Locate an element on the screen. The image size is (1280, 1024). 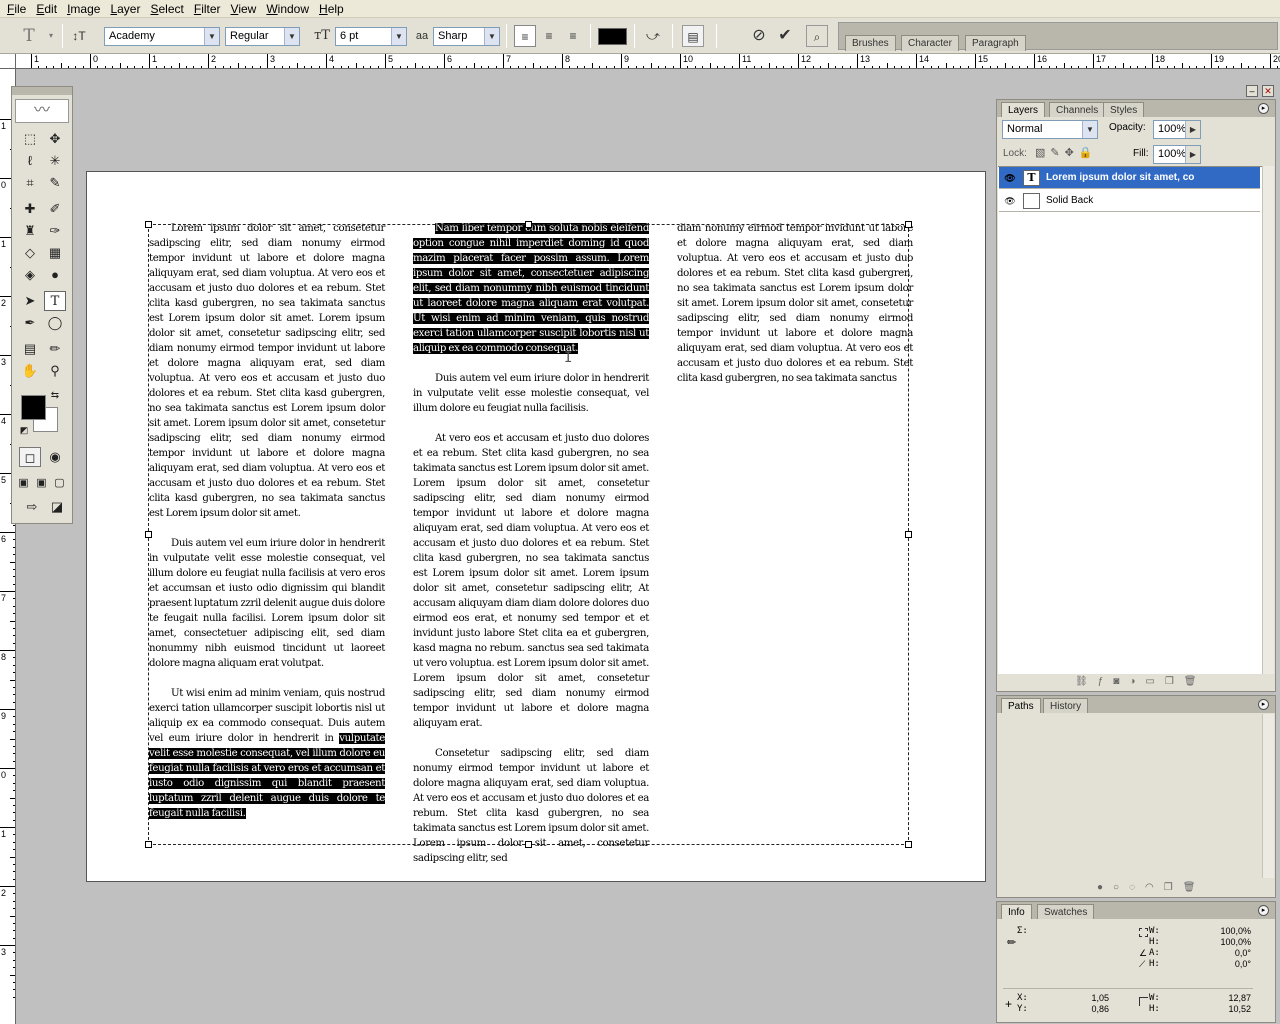
text-color-swatch is located at coordinates (612, 36).